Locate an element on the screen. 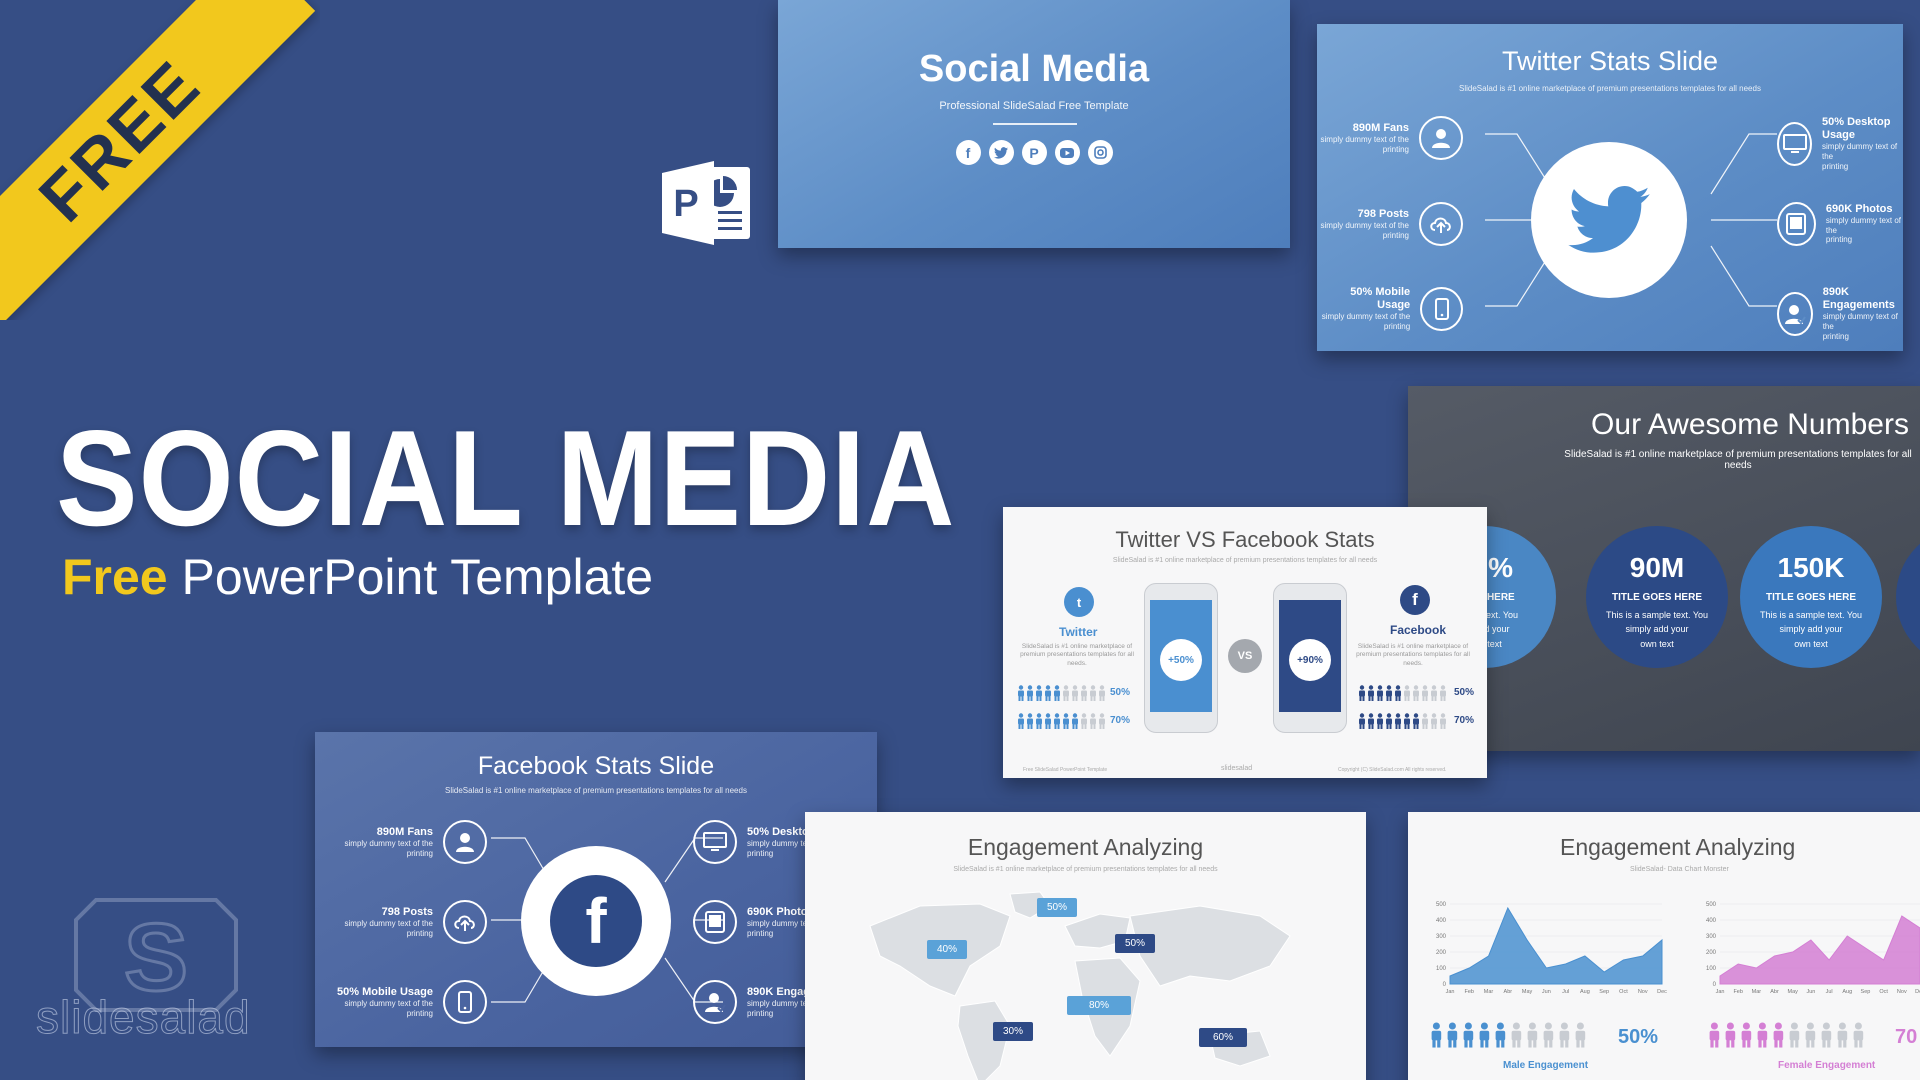  cloud-upload-icon is located at coordinates (1441, 224).